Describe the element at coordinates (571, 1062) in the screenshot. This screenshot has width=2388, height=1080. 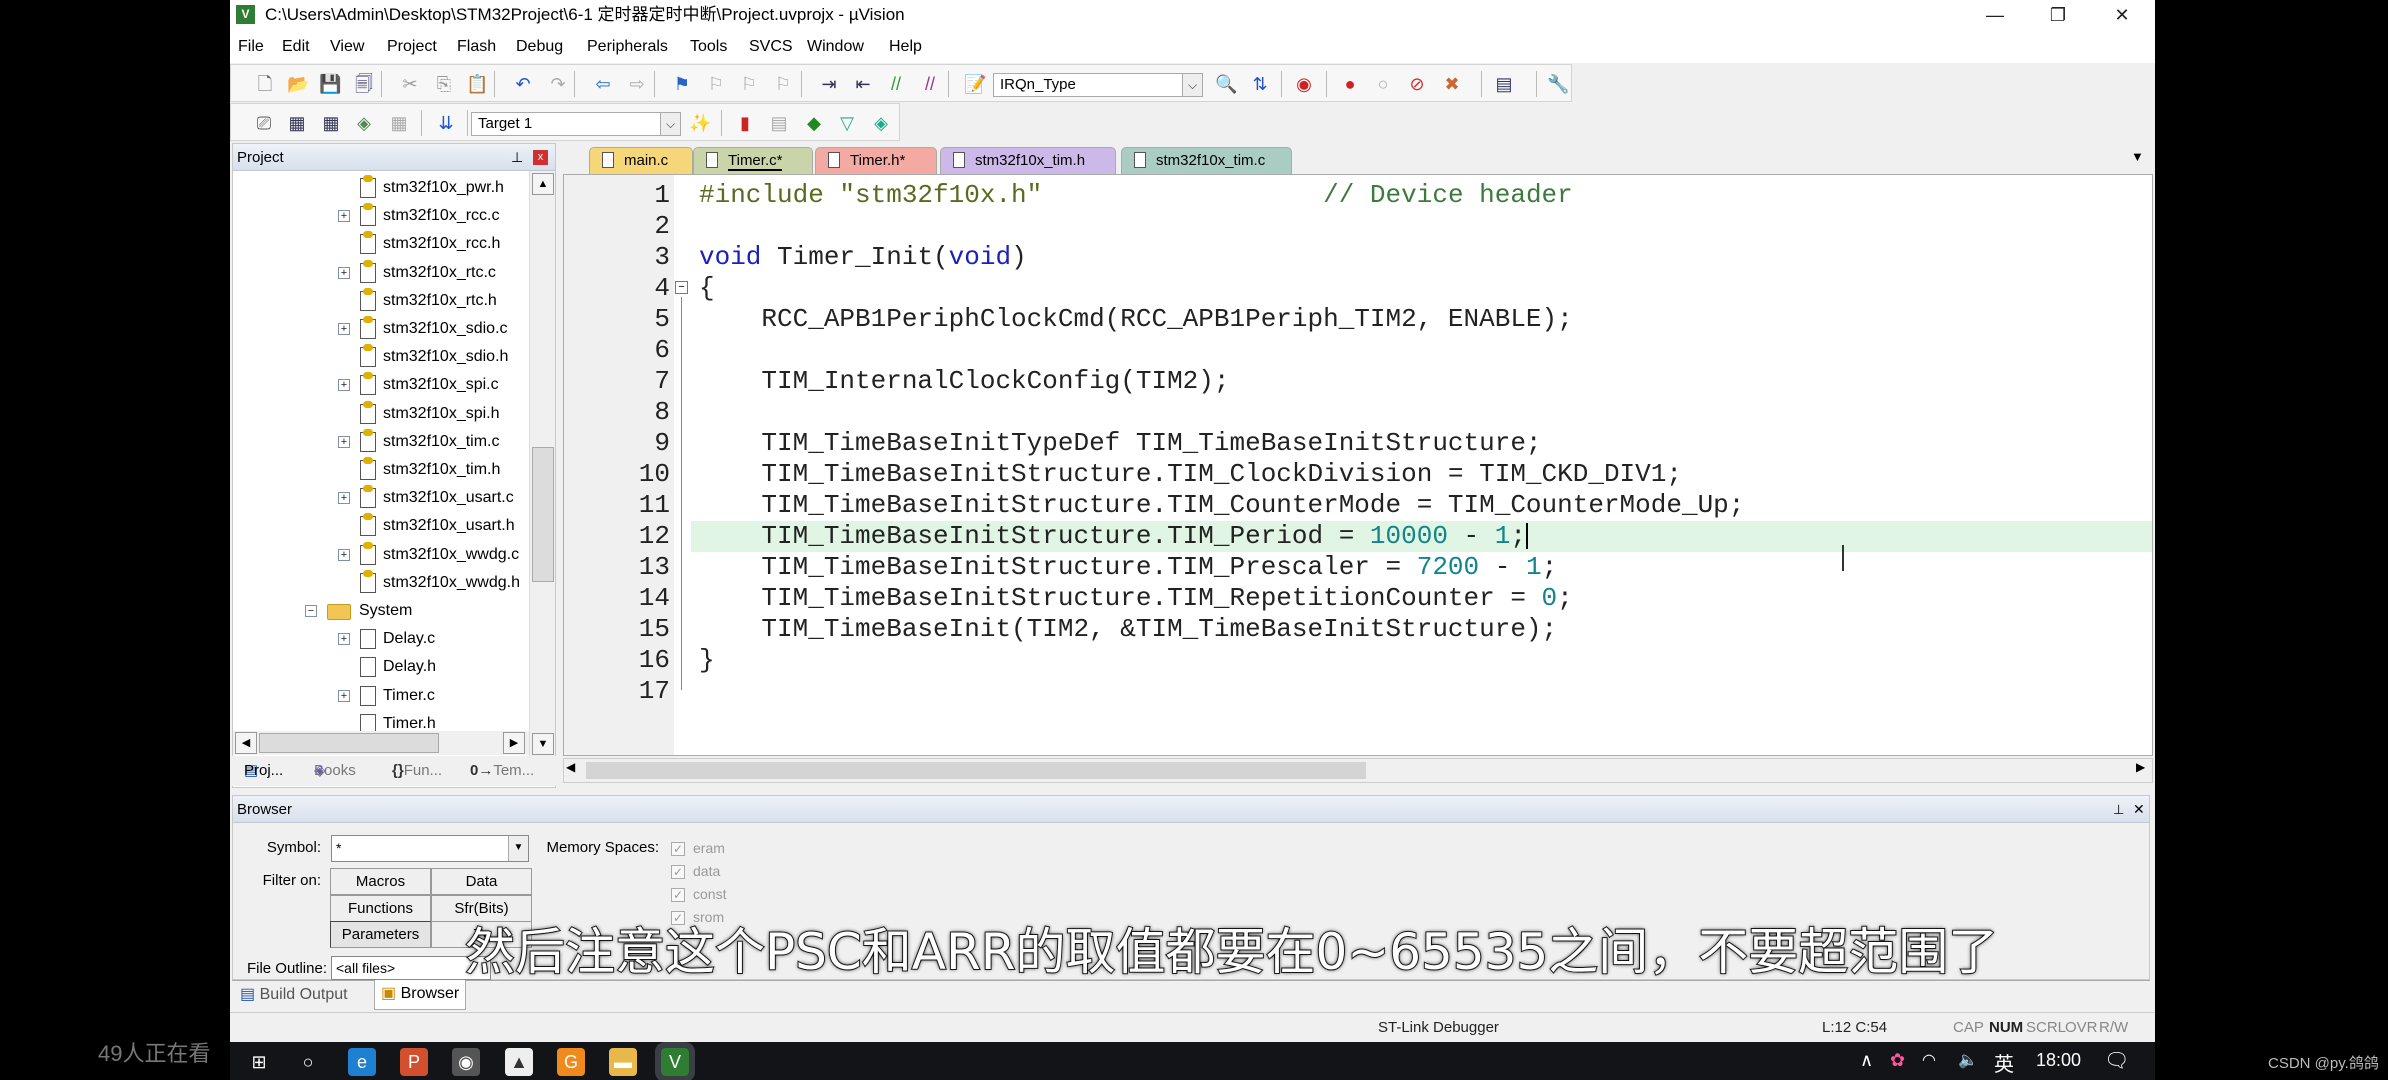
I see `foxit-icon: G` at that location.